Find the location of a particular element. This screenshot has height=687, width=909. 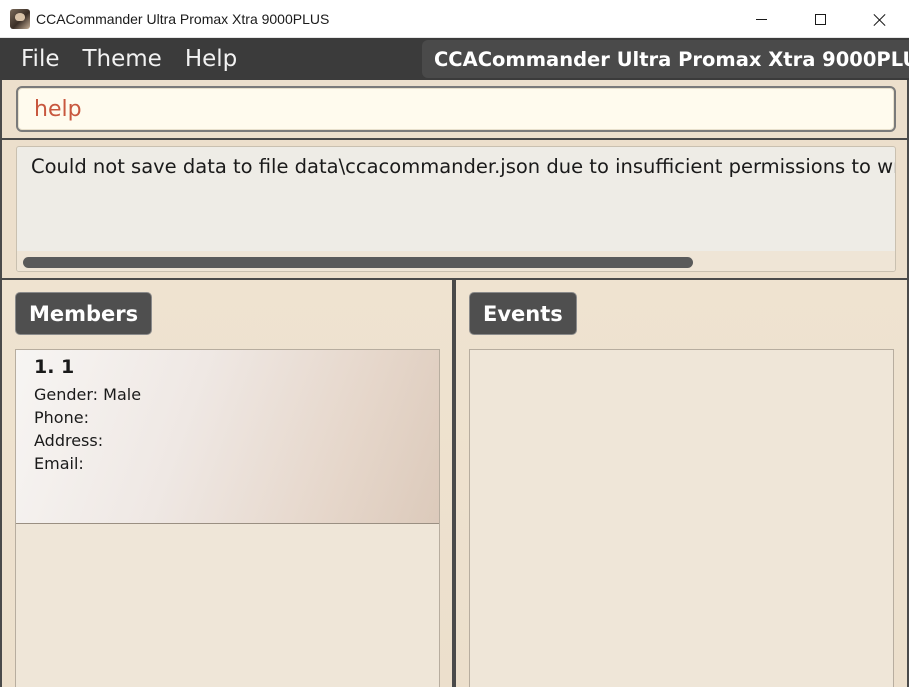

events-header: Events is located at coordinates (523, 313).